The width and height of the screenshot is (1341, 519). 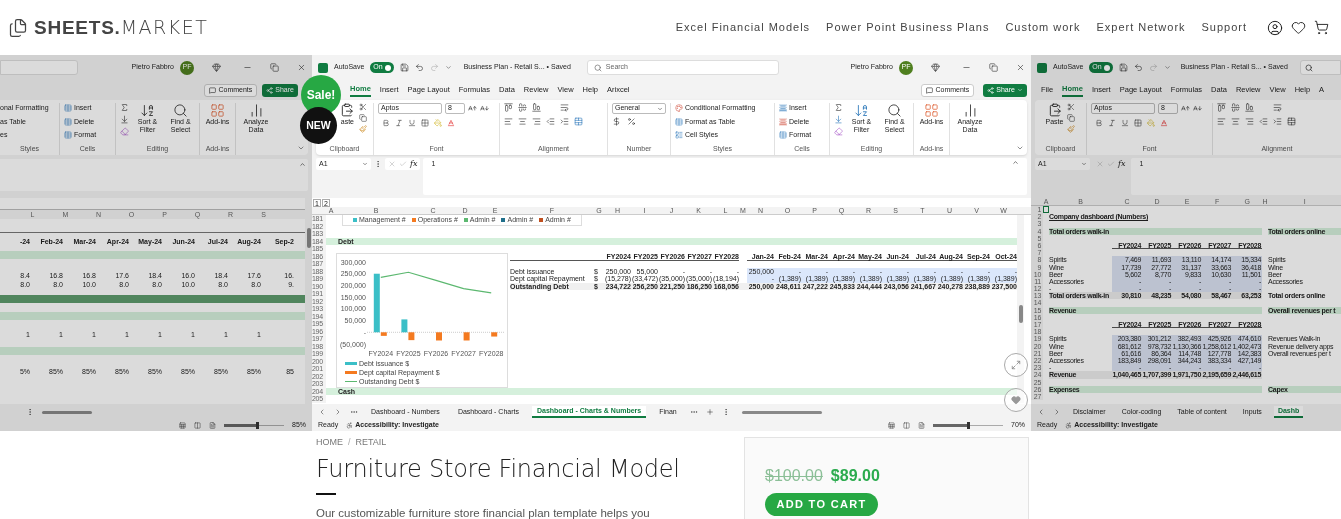 What do you see at coordinates (616, 121) in the screenshot?
I see `currency-icon` at bounding box center [616, 121].